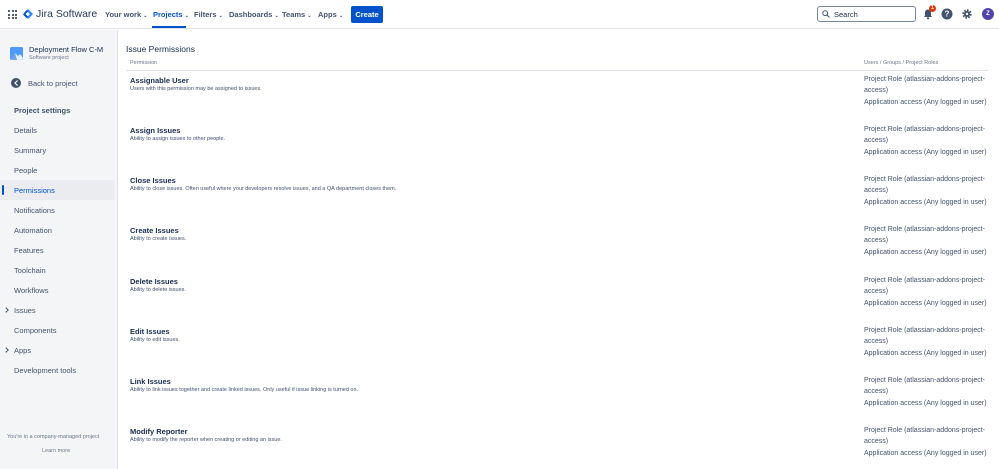  What do you see at coordinates (12, 14) in the screenshot?
I see `app-switcher-icon` at bounding box center [12, 14].